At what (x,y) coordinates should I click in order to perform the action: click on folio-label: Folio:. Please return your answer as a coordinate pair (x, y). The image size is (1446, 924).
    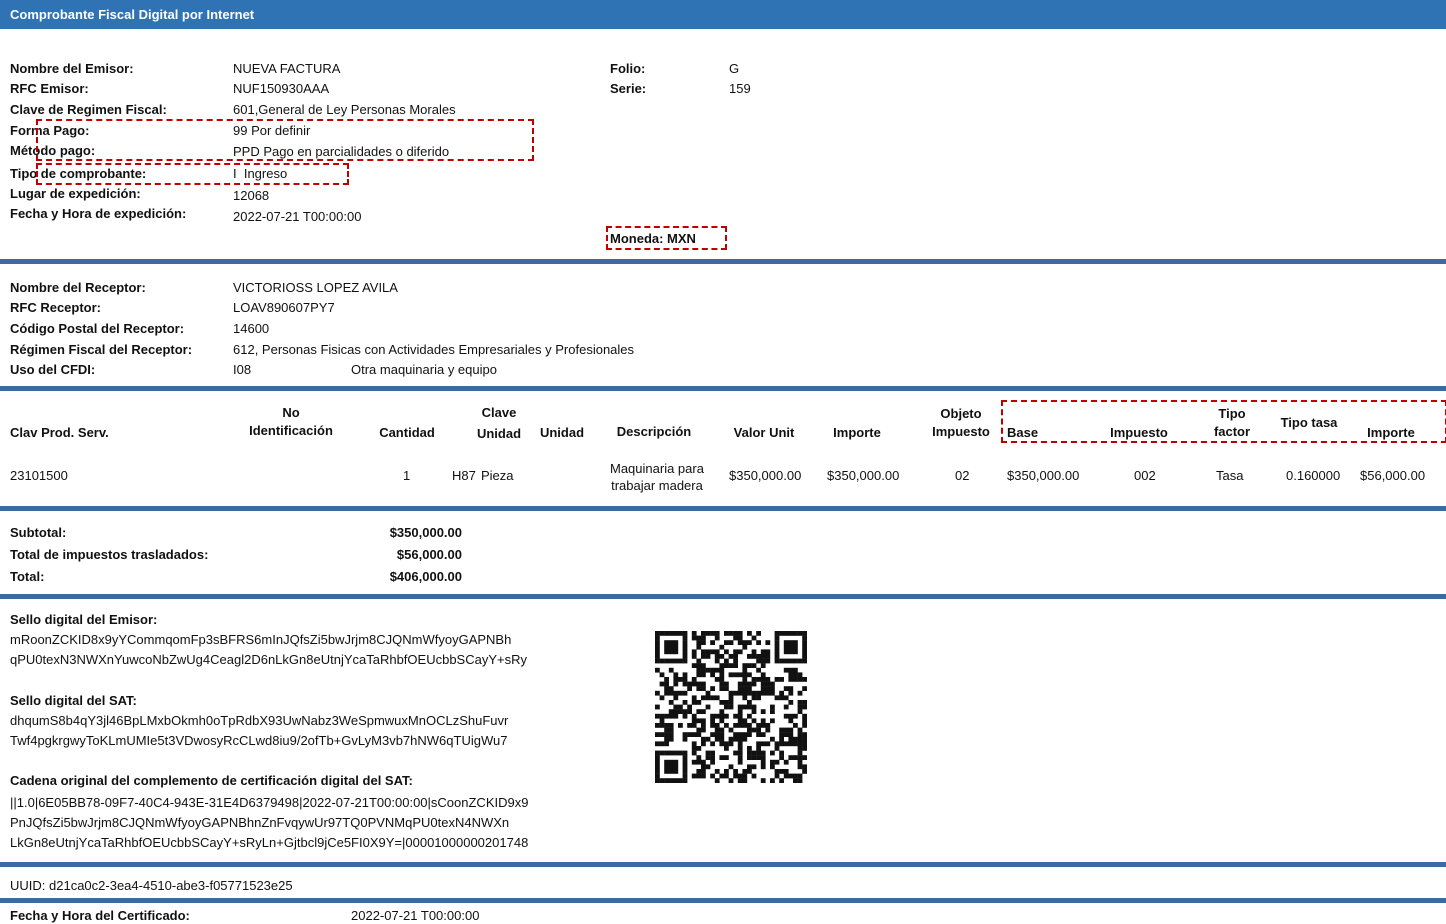
    Looking at the image, I should click on (628, 68).